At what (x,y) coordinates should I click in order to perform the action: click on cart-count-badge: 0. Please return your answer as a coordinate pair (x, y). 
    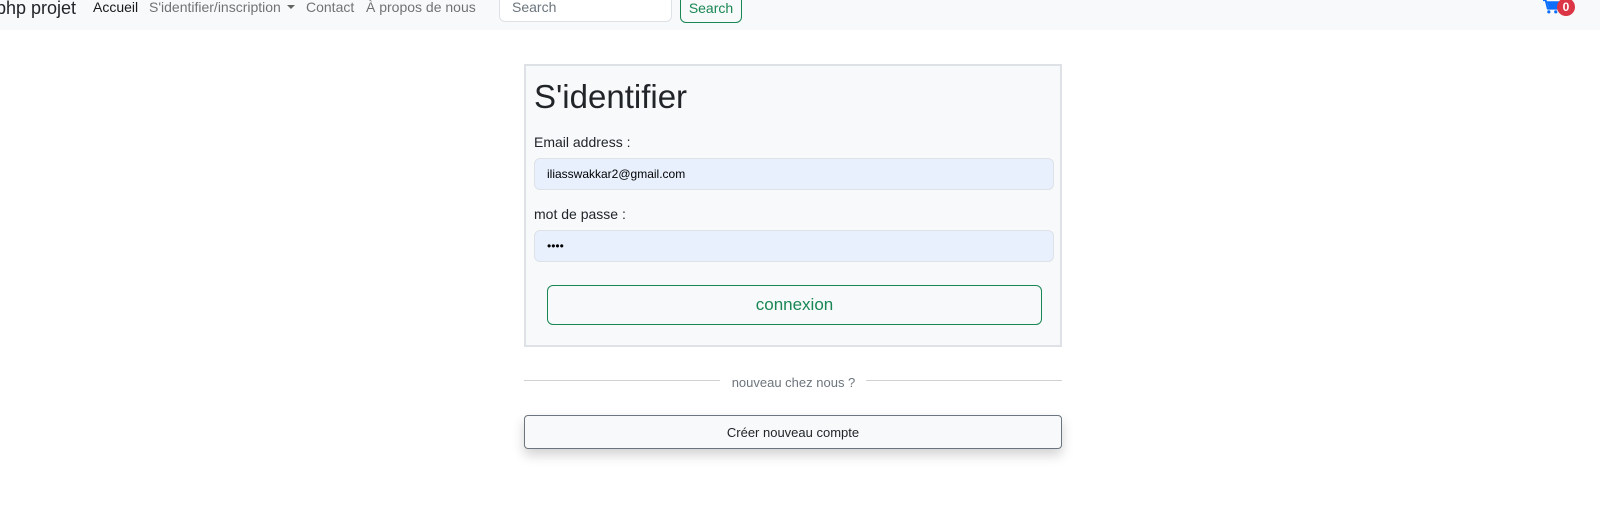
    Looking at the image, I should click on (1566, 8).